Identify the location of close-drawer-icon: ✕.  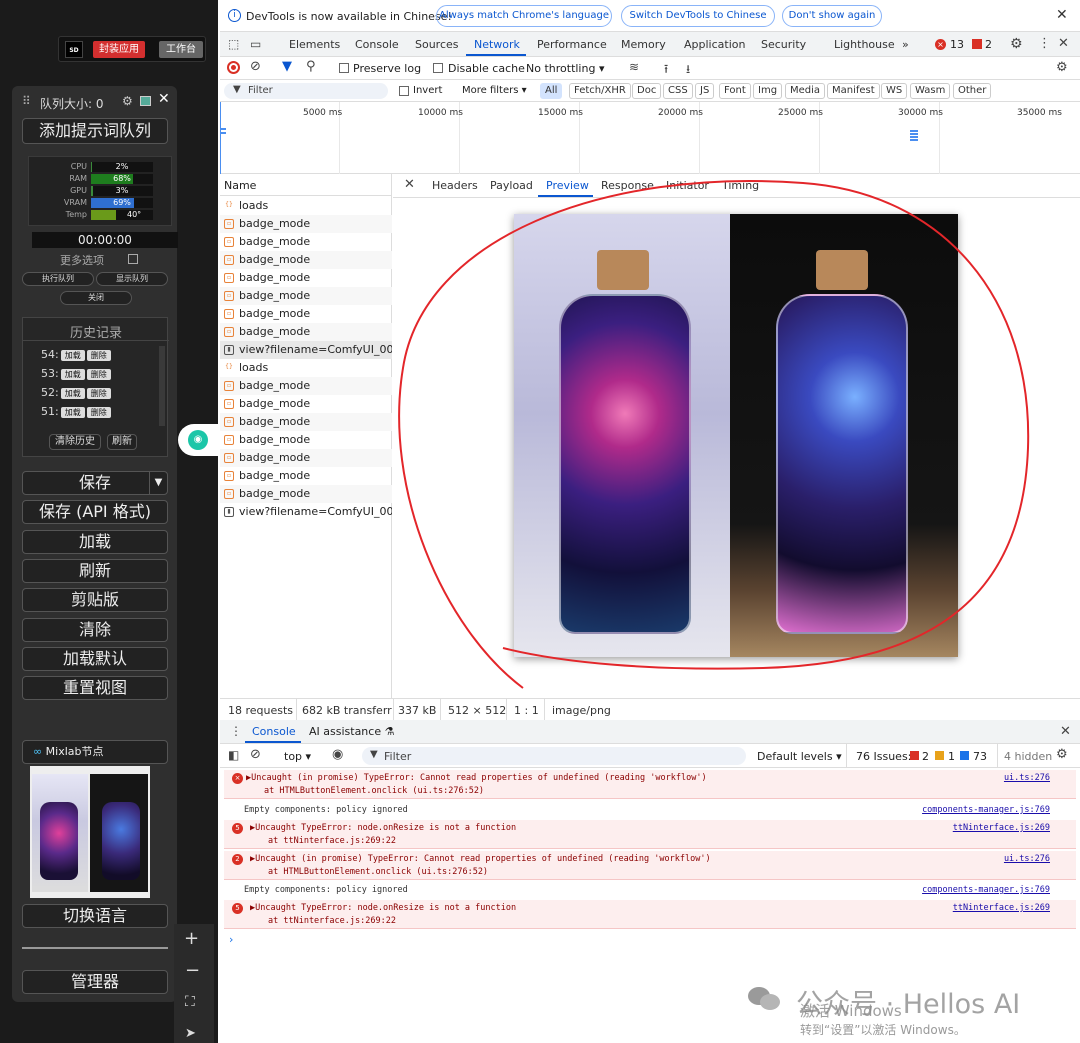
(1065, 731).